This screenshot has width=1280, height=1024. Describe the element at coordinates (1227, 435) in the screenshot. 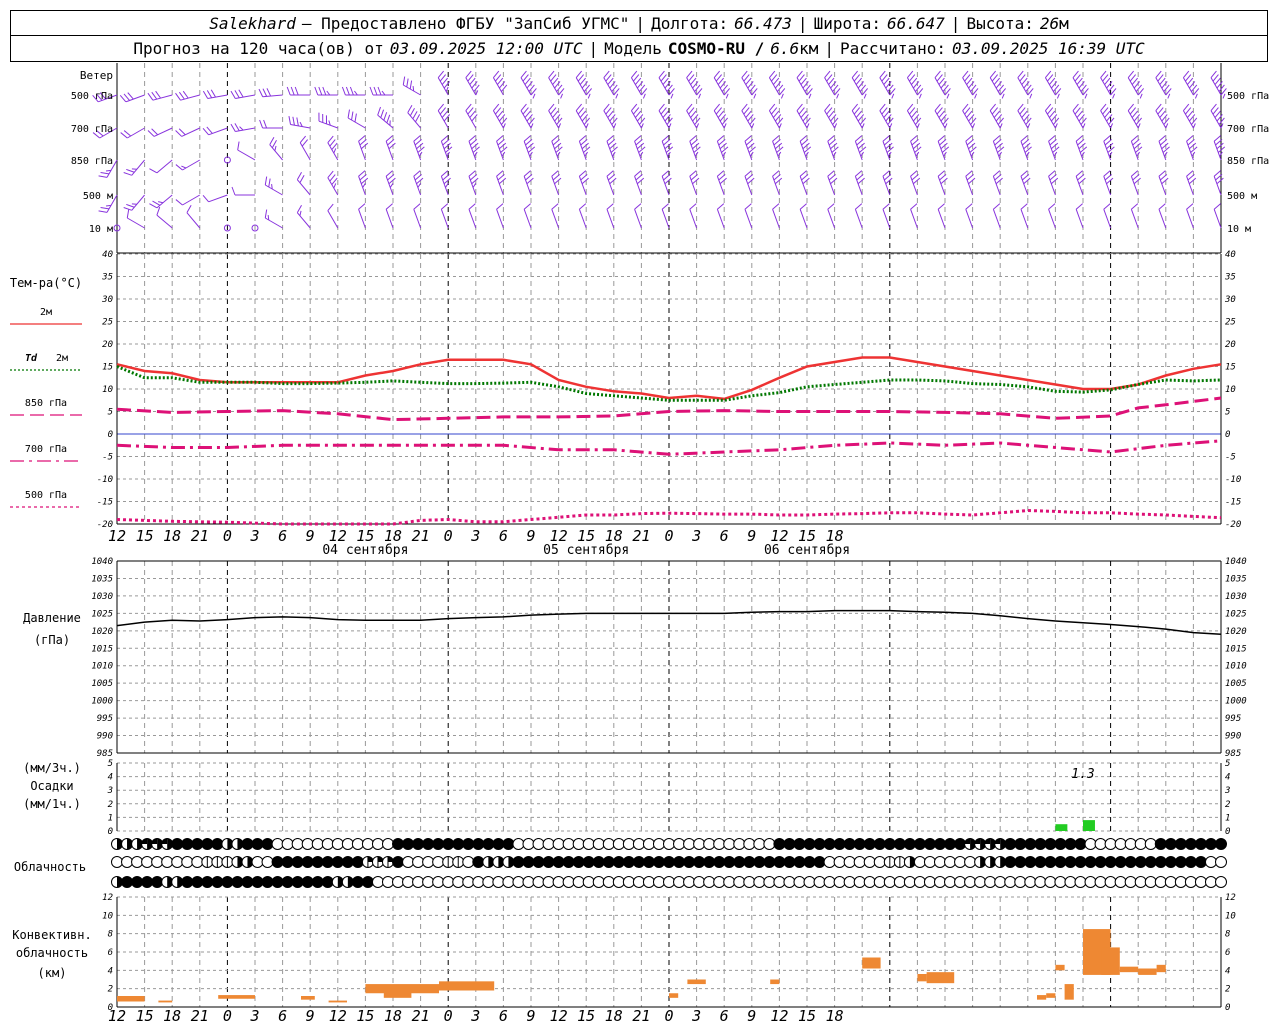

I see `temp-tick-right: 0` at that location.